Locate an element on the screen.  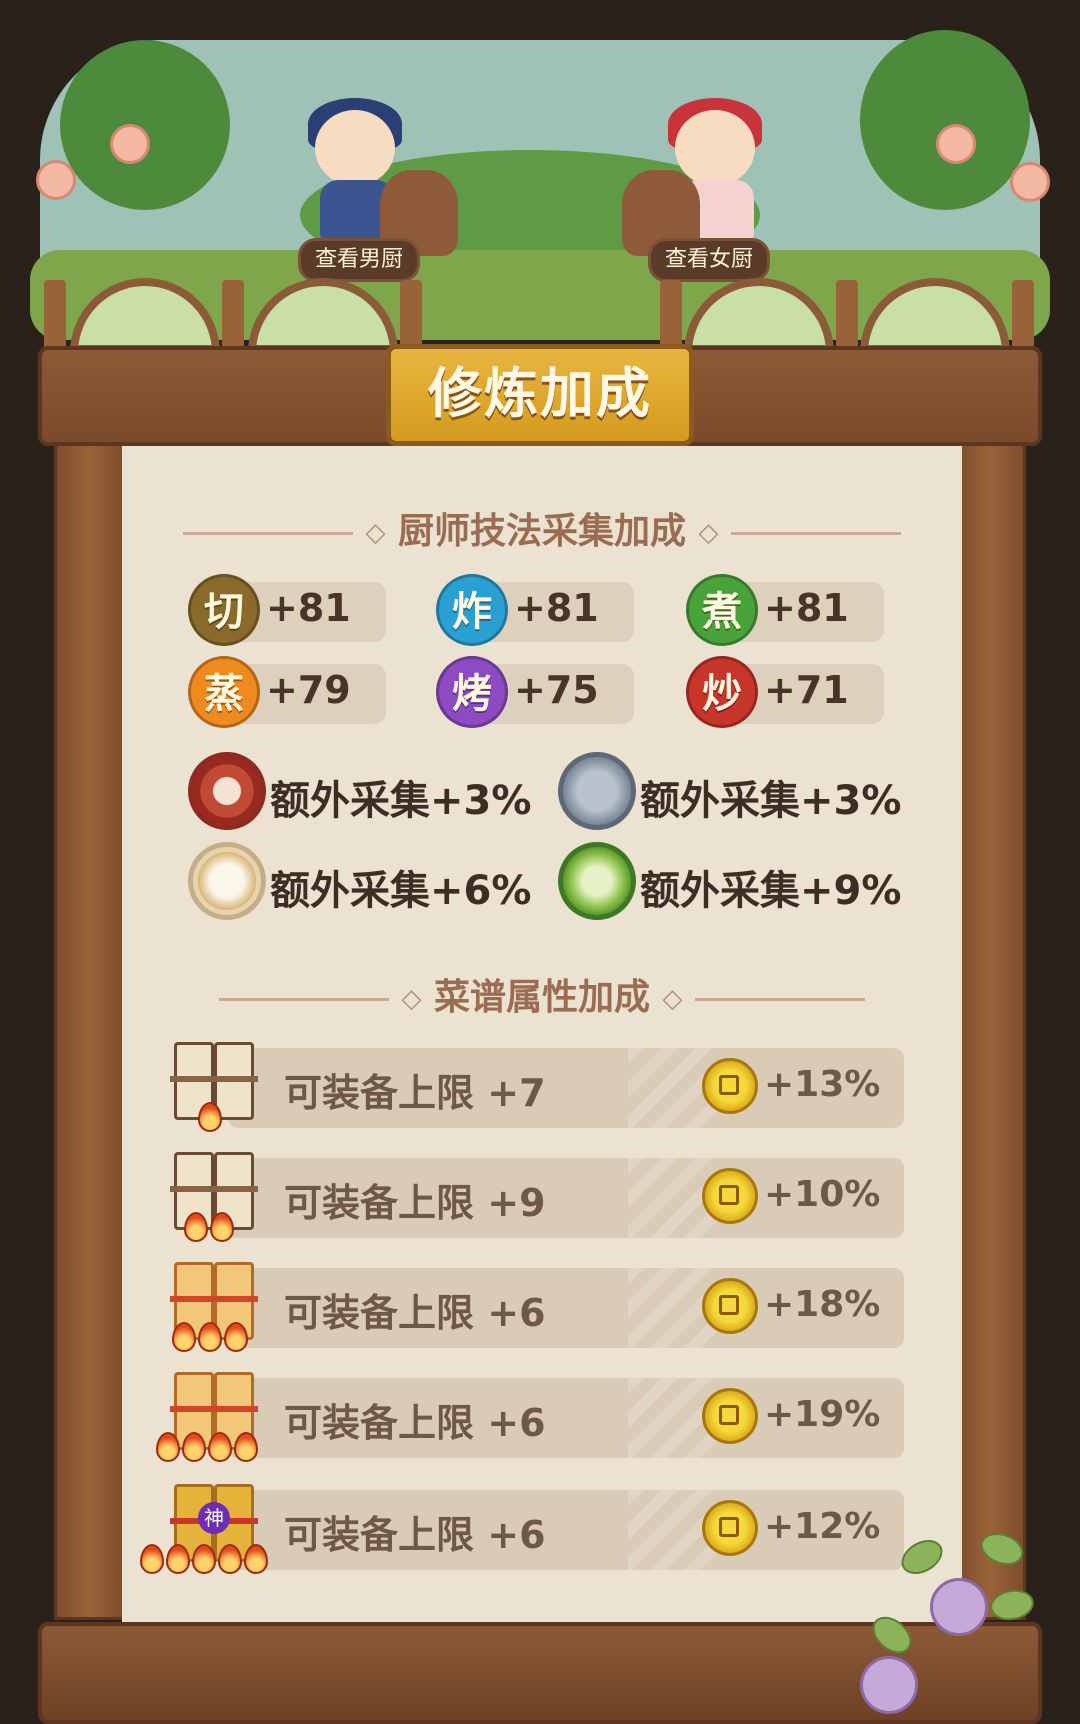
tree-right is located at coordinates (945, 120).